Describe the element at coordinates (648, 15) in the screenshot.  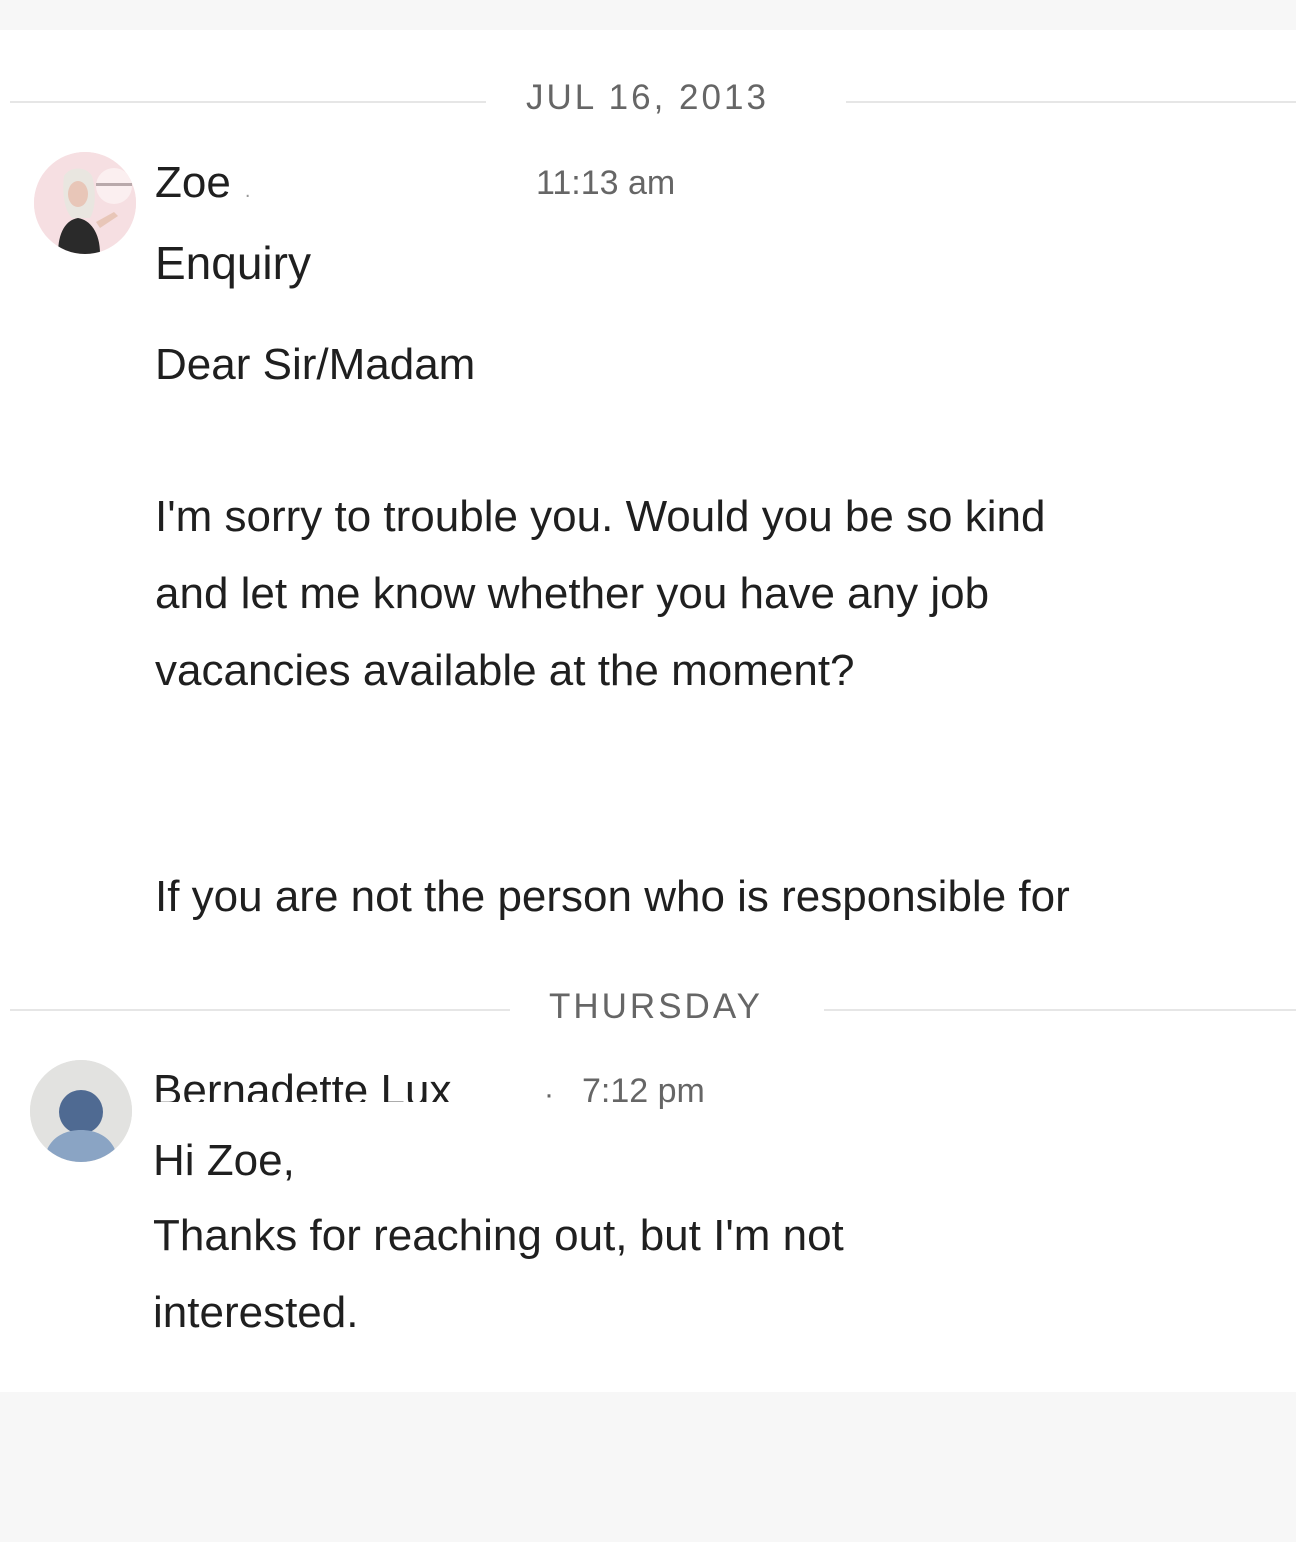
I see `top-band` at that location.